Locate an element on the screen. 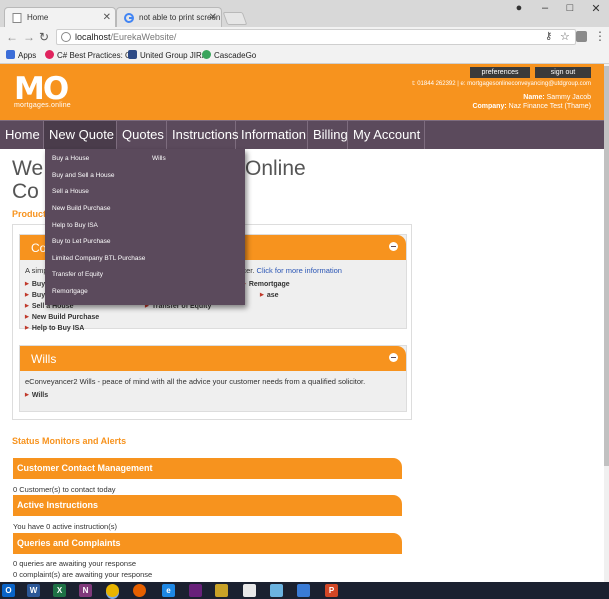  product-link: New Build Purchase is located at coordinates (62, 317).